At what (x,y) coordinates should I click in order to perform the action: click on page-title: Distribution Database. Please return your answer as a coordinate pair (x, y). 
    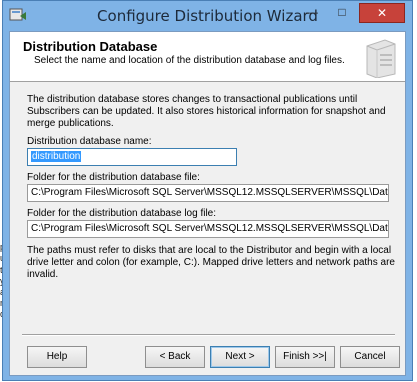
    Looking at the image, I should click on (90, 46).